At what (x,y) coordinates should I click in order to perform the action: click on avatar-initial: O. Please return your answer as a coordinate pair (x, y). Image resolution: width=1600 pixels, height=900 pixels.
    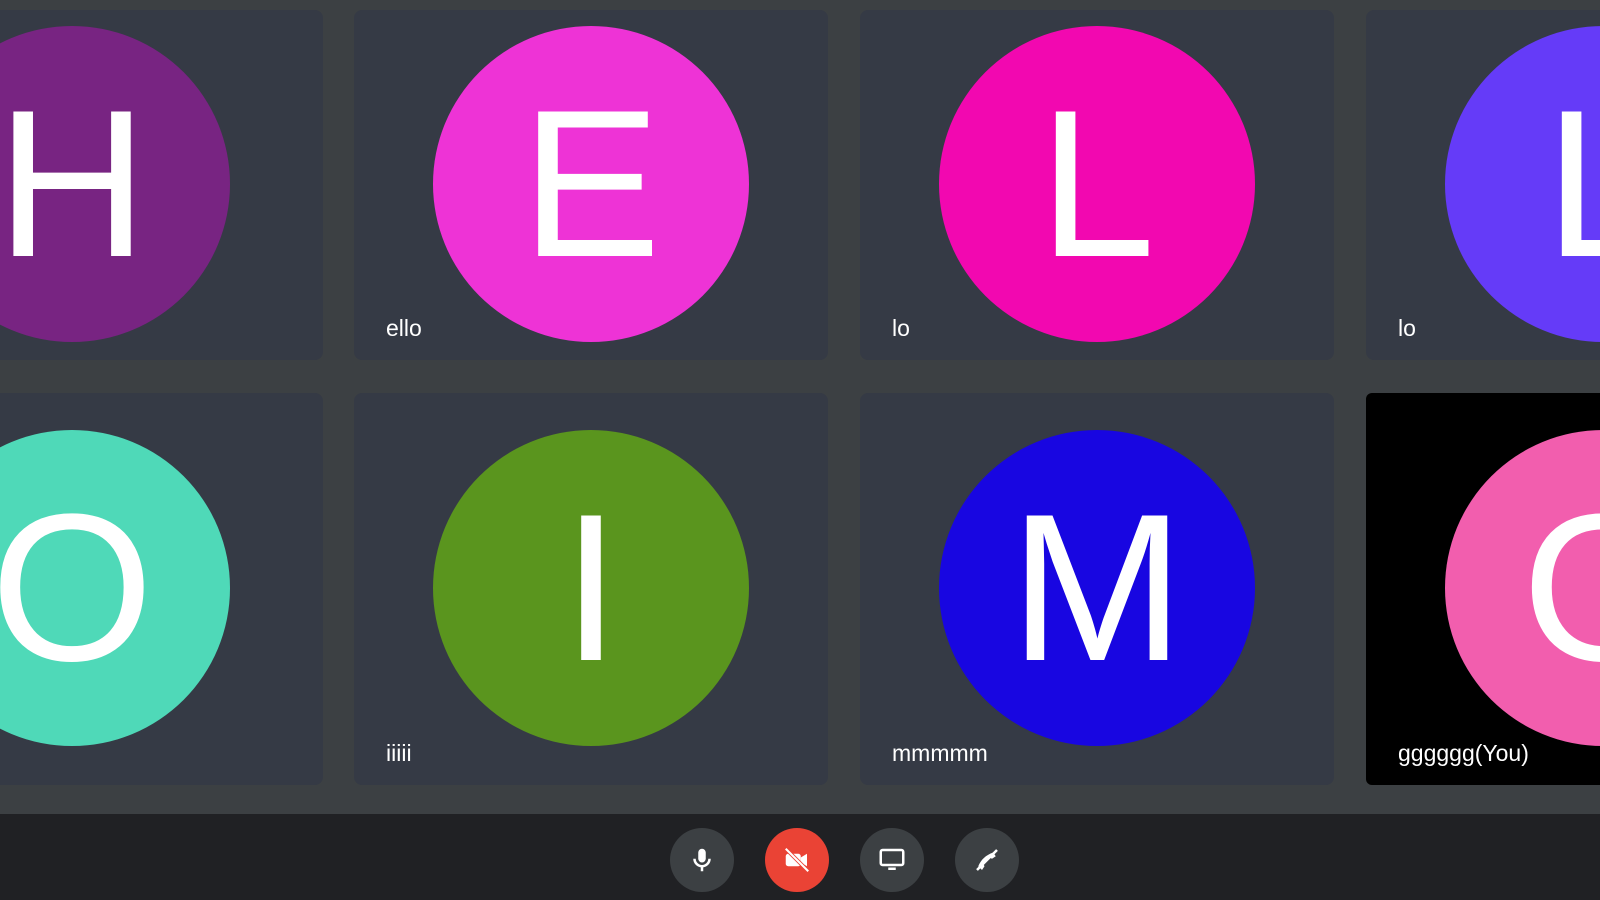
    Looking at the image, I should click on (77, 587).